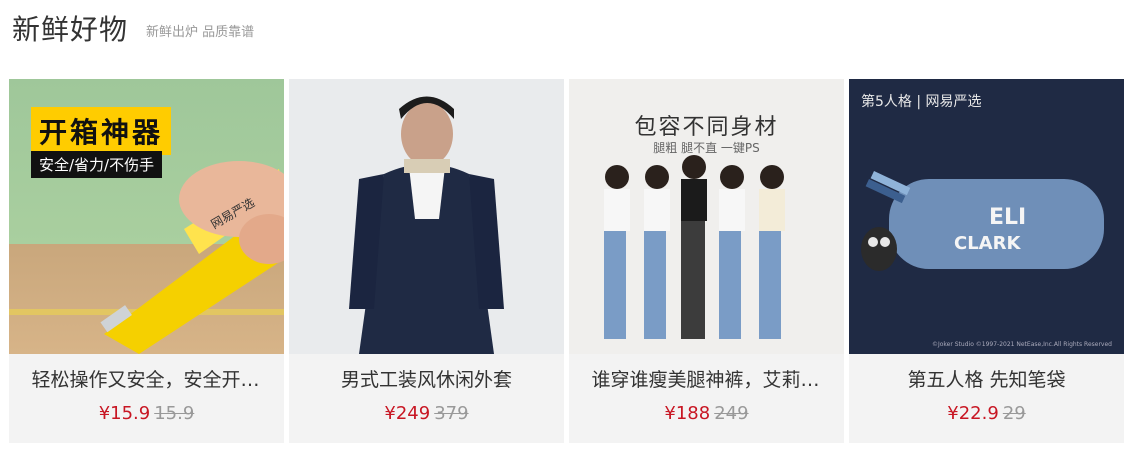 The image size is (1136, 460). I want to click on jeans-models-photo, so click(694, 247).